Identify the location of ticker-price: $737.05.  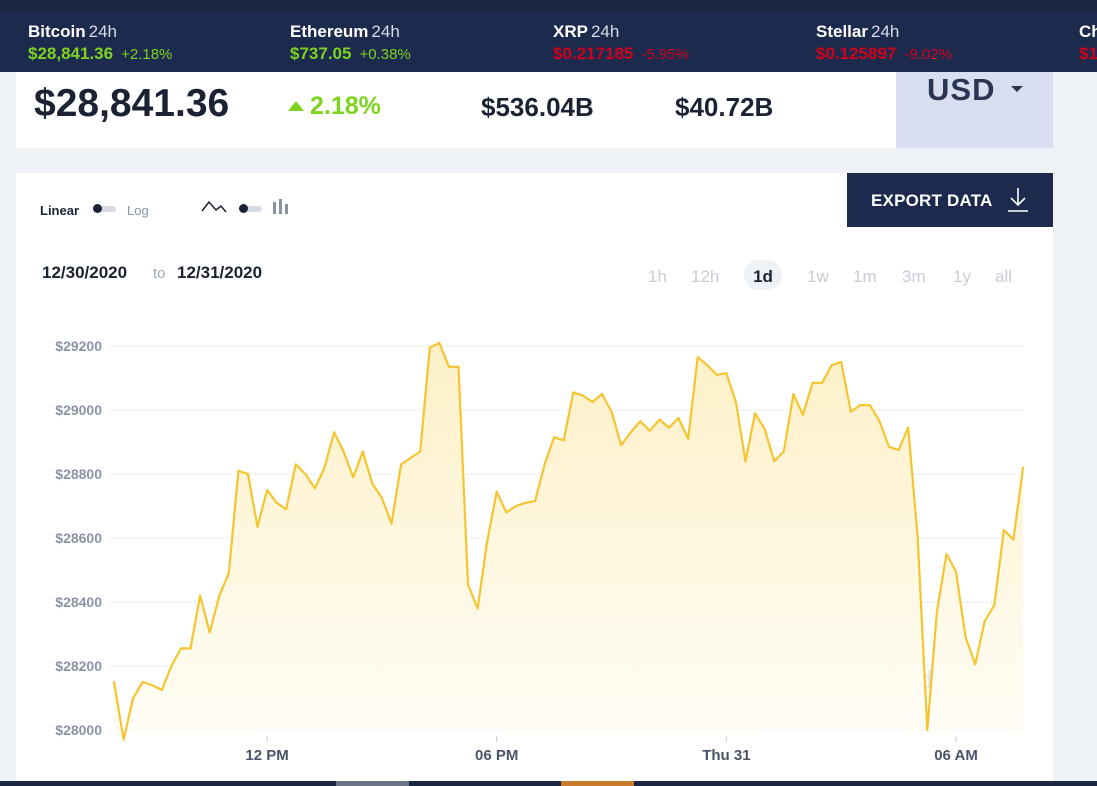
(321, 53).